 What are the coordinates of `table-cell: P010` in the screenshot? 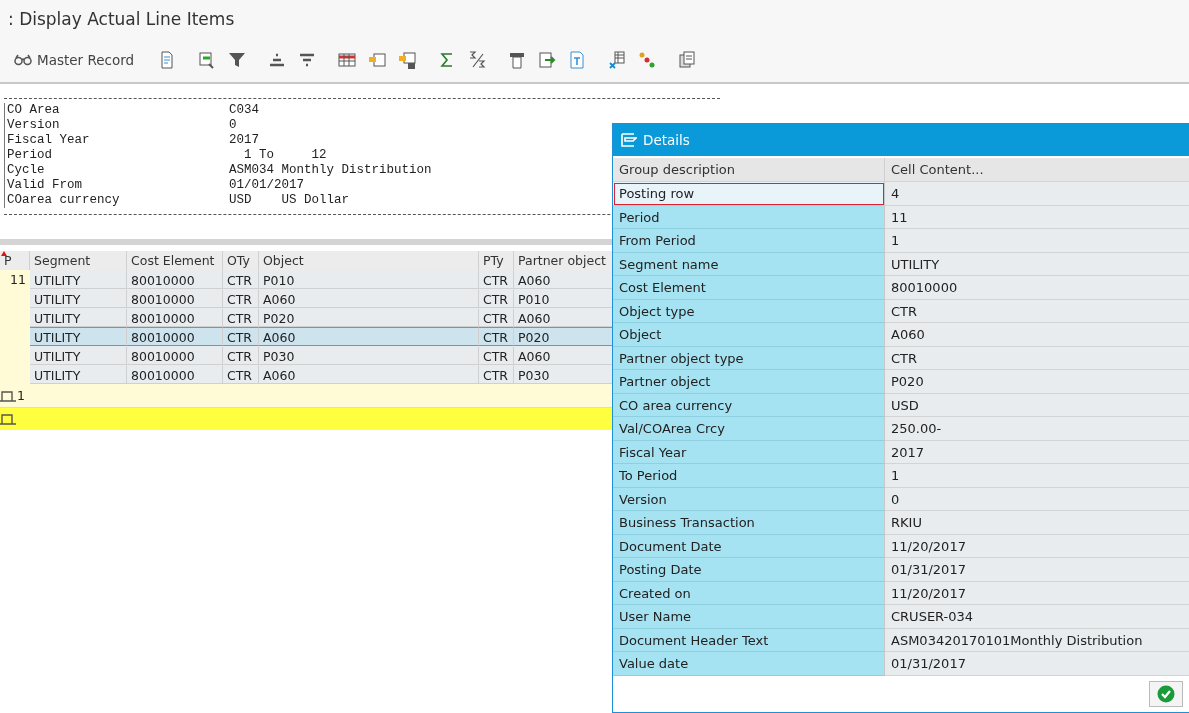 It's located at (369, 279).